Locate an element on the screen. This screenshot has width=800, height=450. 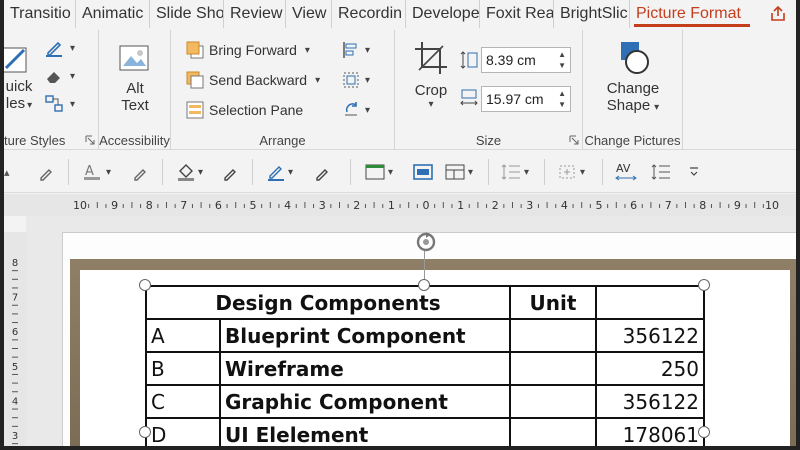
size-dialog-launcher-icon is located at coordinates (574, 140).